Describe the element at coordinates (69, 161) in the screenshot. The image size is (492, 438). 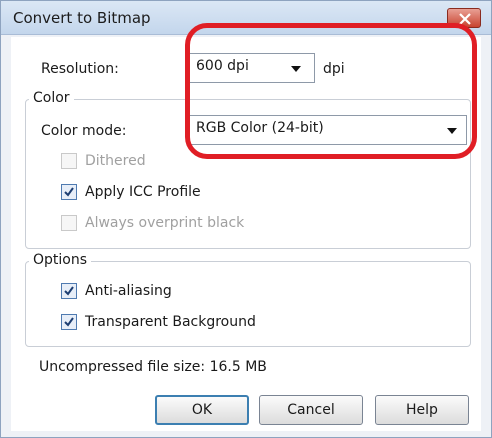
I see `dithered-checkbox` at that location.